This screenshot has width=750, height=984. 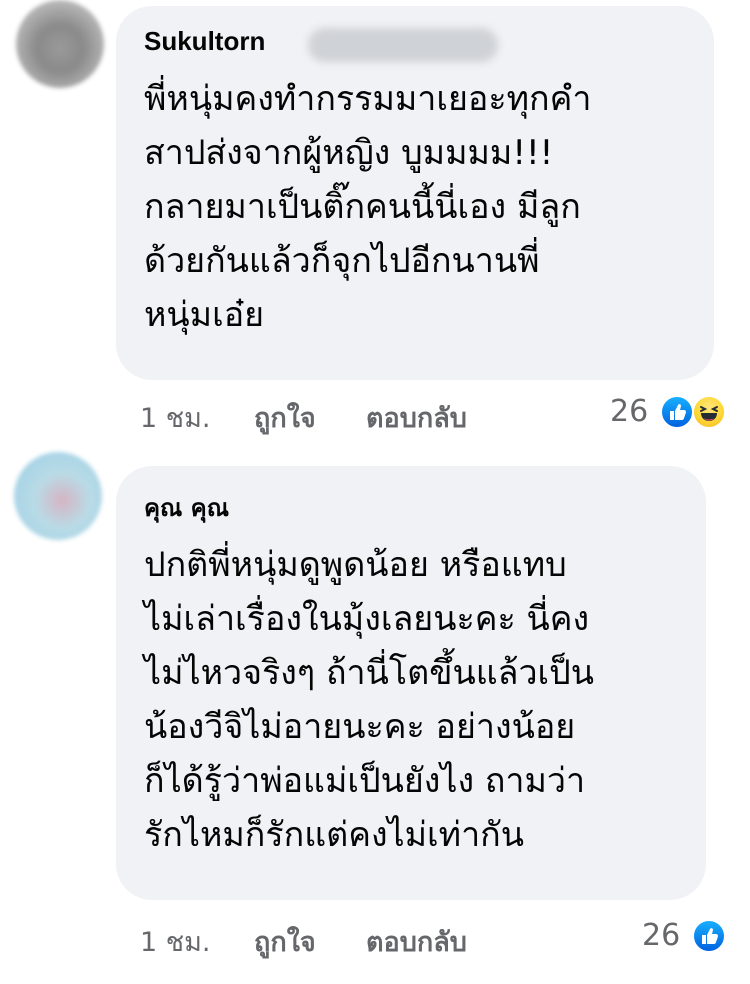 What do you see at coordinates (360, 727) in the screenshot?
I see `comment-line: น้องวีจิไม่อายนะคะ อย่างน้อย` at bounding box center [360, 727].